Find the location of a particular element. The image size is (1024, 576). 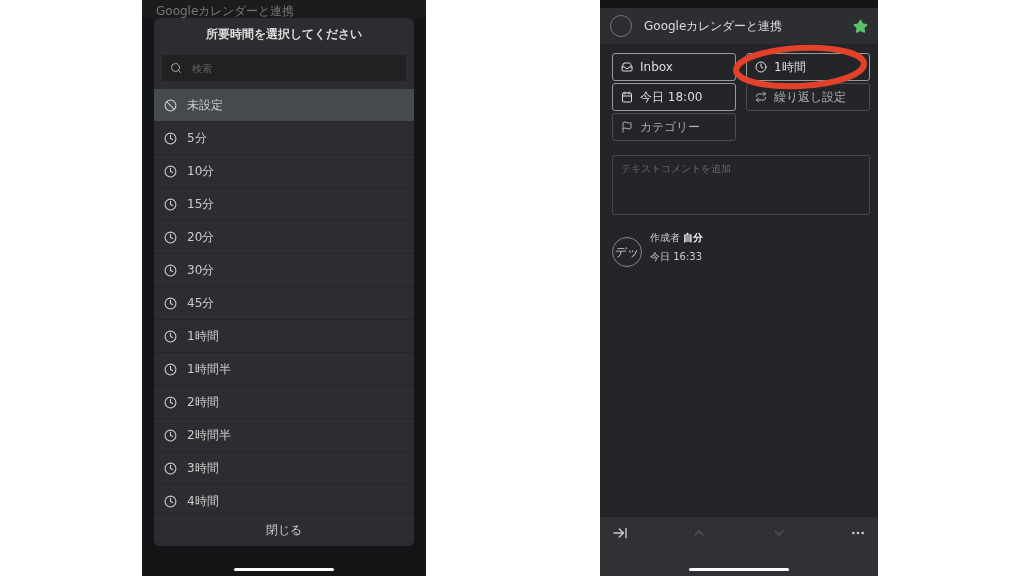

property-button: 繰り返し設定 is located at coordinates (808, 97).